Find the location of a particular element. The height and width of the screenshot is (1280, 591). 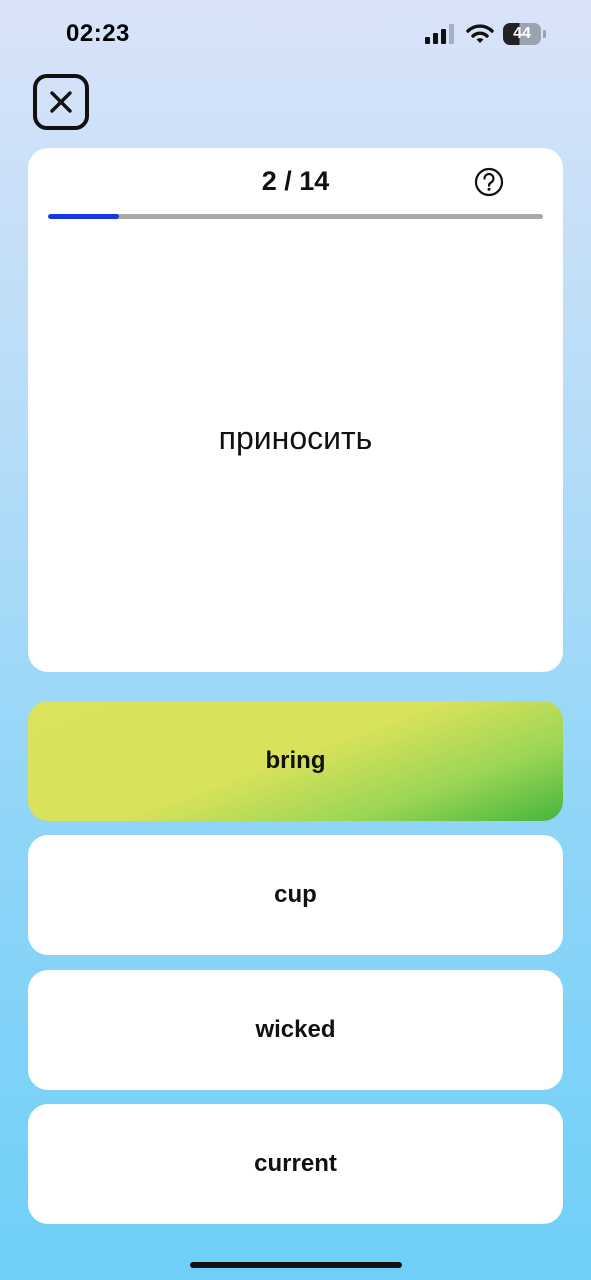

home-indicator is located at coordinates (296, 1265).